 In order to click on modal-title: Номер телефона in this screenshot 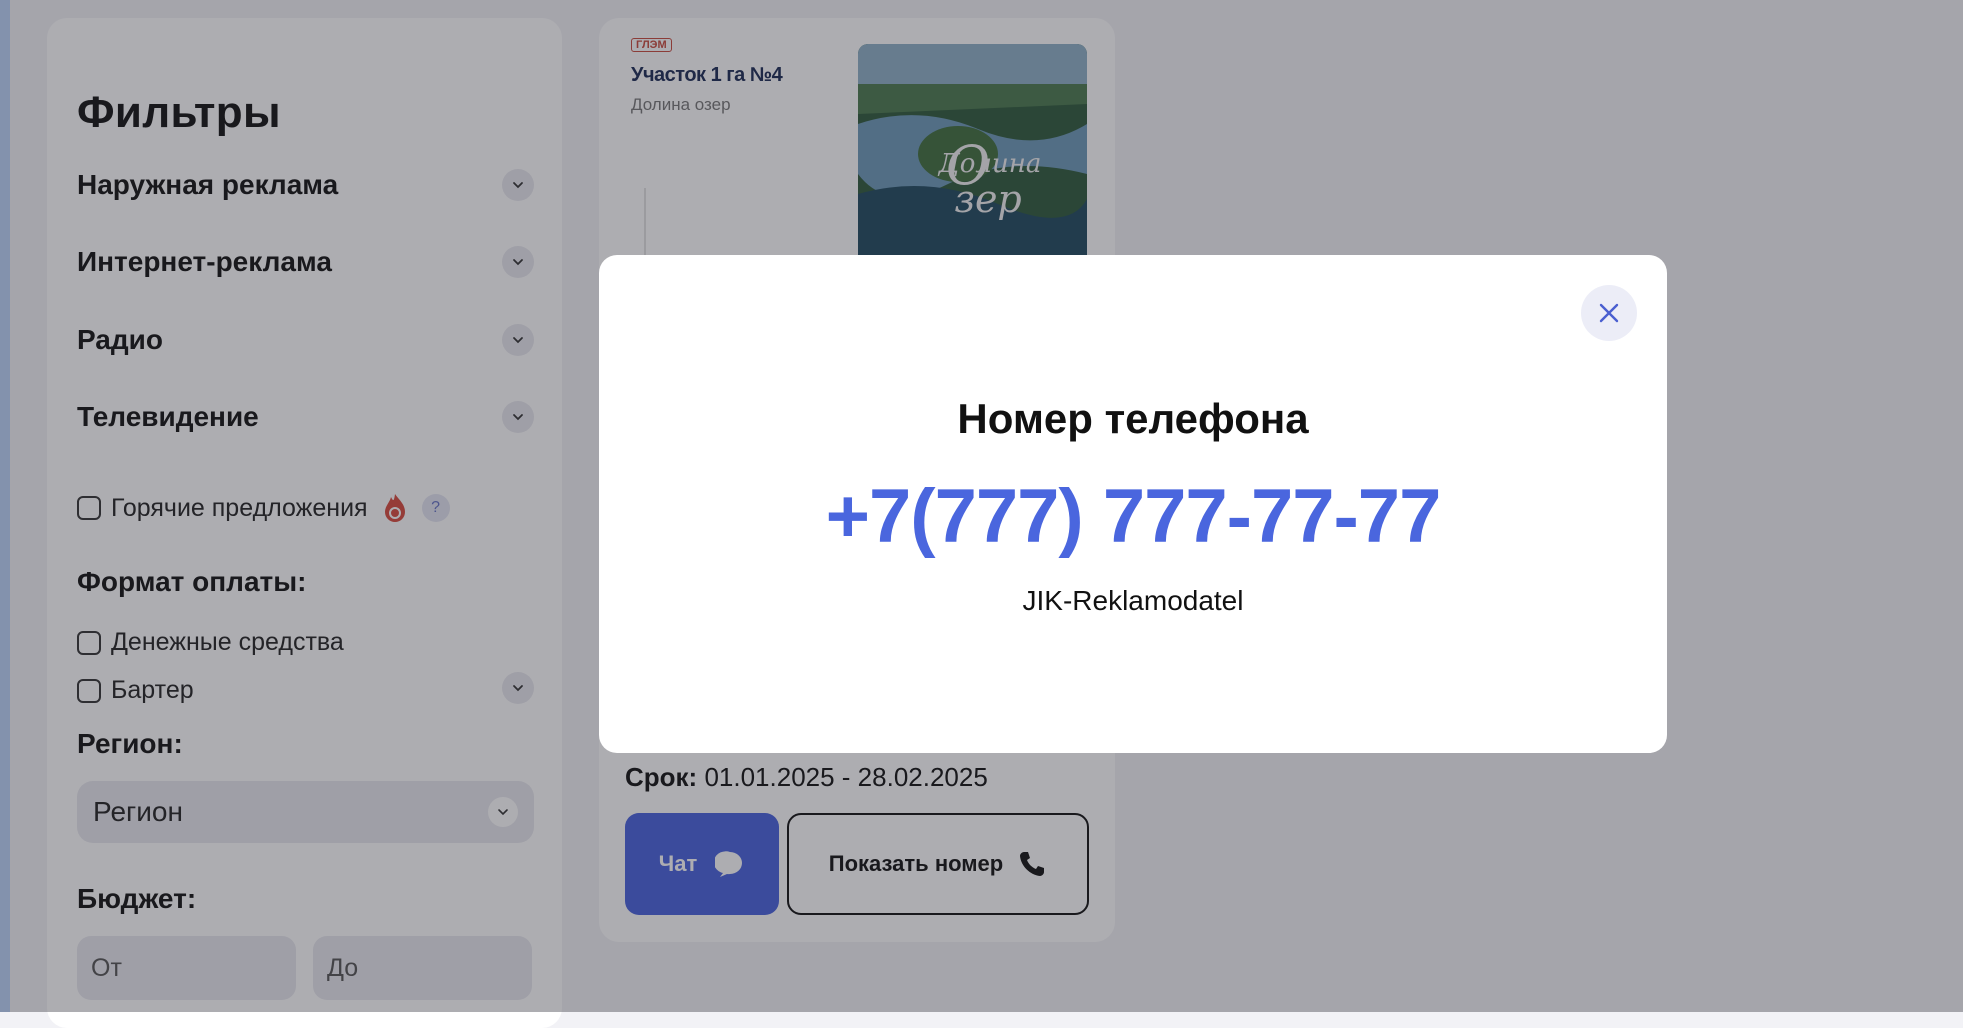, I will do `click(1133, 418)`.